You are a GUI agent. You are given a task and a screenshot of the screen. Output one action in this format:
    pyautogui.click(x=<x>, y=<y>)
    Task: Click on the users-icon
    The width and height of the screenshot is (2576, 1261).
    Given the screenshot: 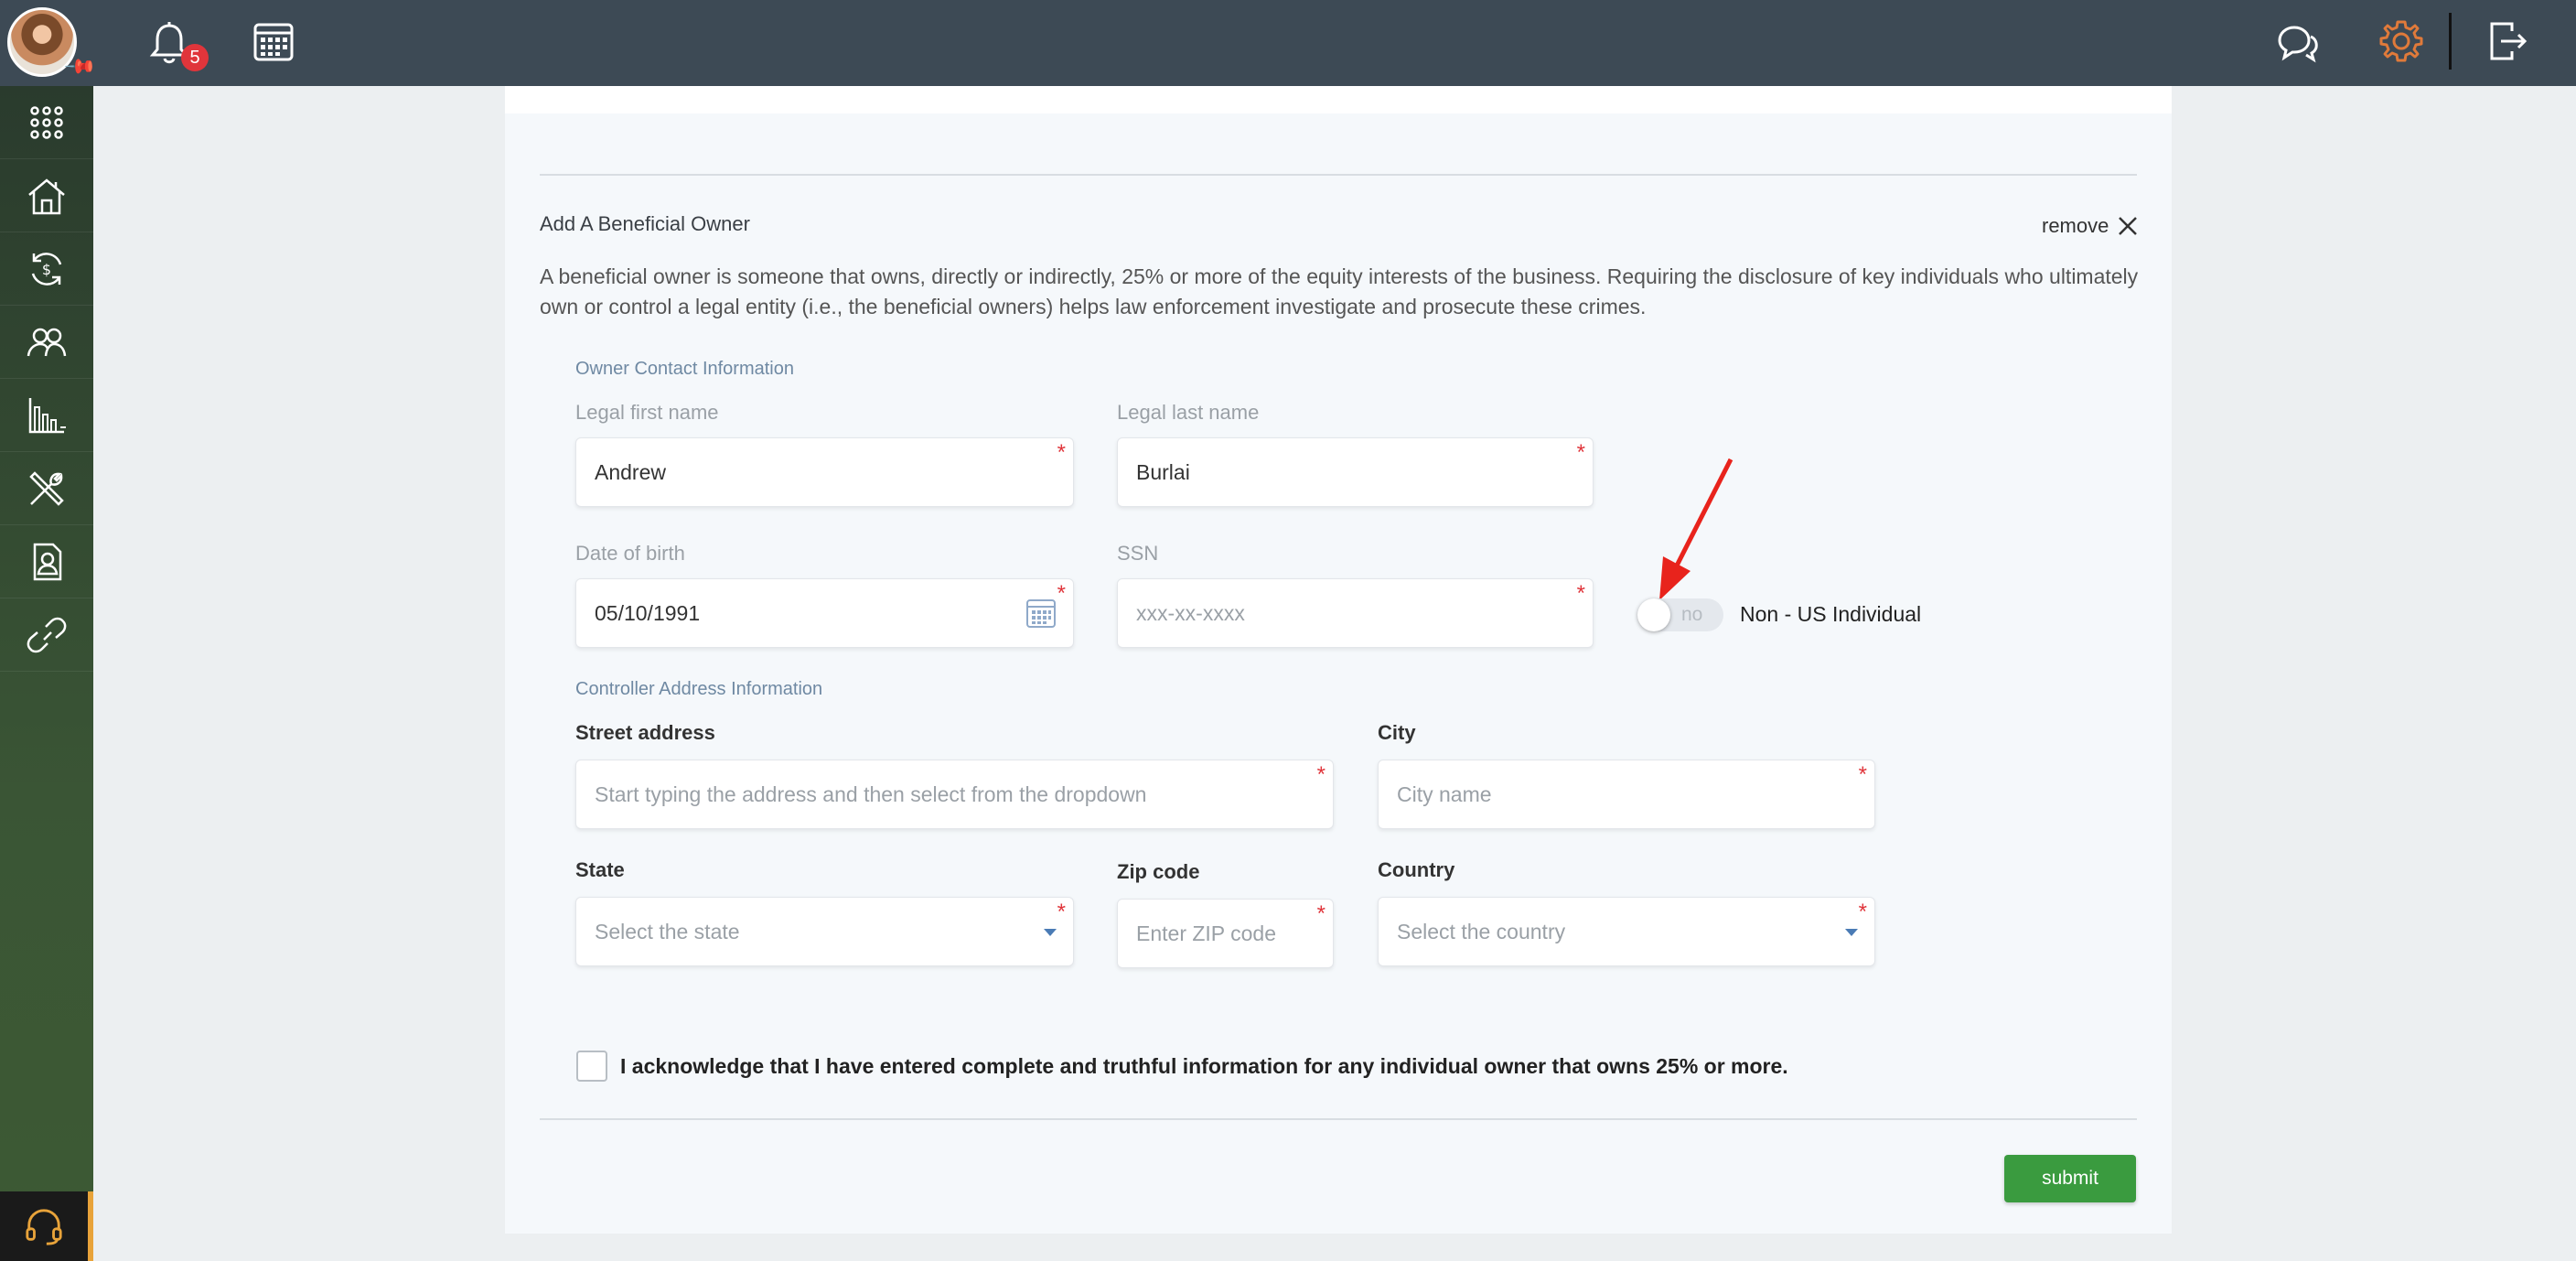 What is the action you would take?
    pyautogui.click(x=47, y=342)
    